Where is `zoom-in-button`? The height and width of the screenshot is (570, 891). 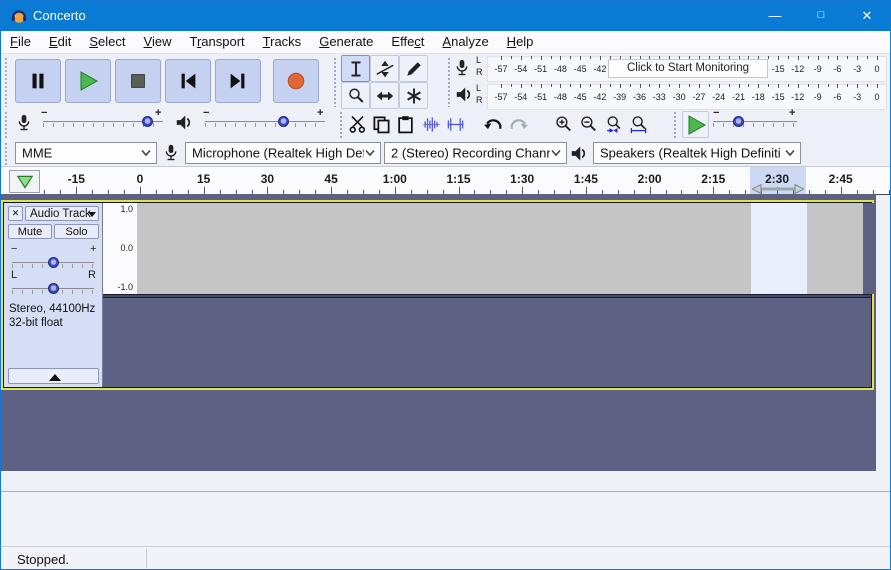 zoom-in-button is located at coordinates (563, 124).